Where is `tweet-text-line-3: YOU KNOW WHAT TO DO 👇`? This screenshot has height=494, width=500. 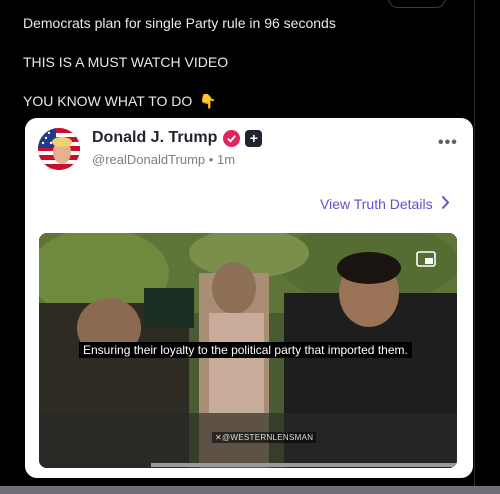
tweet-text-line-3: YOU KNOW WHAT TO DO 👇 is located at coordinates (120, 101).